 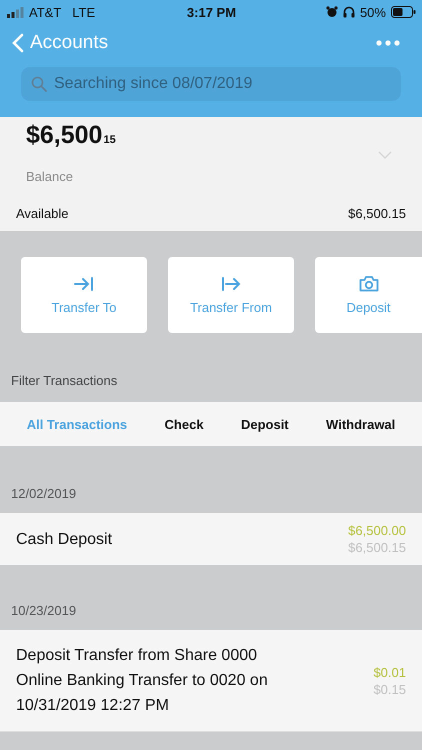 I want to click on date-header: 10/23/2019, so click(x=44, y=611).